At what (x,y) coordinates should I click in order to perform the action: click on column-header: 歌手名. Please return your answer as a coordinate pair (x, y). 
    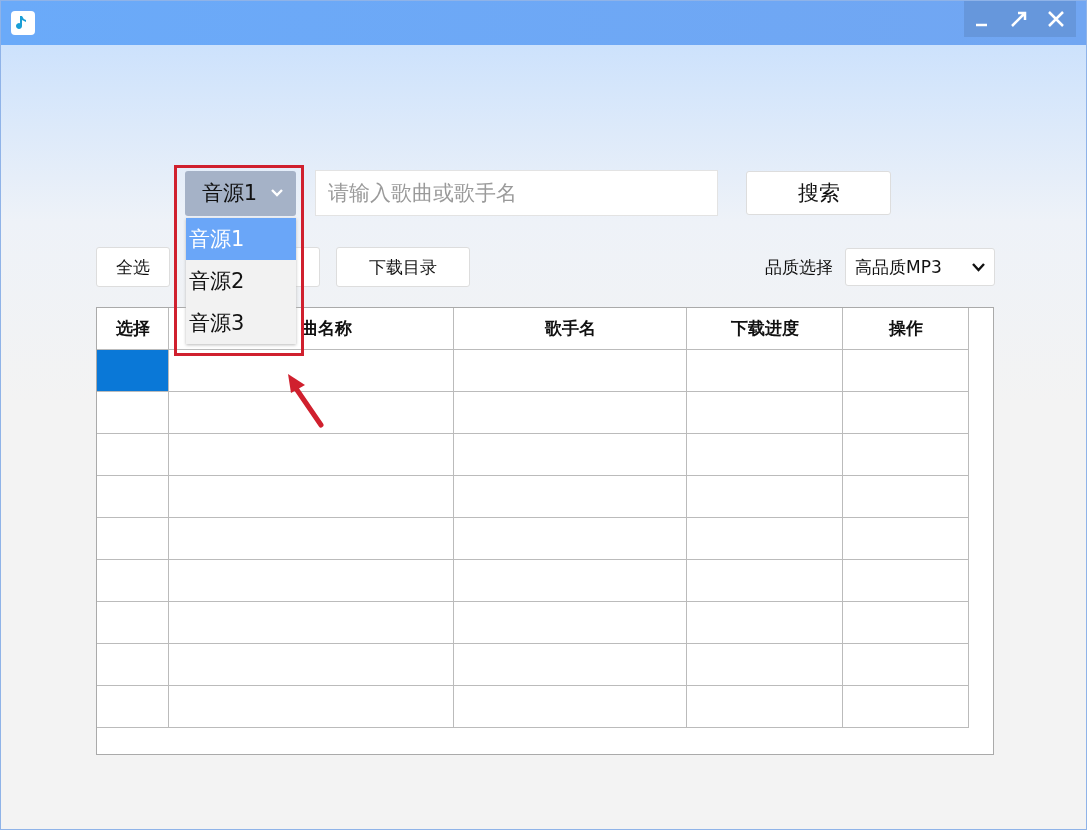
    Looking at the image, I should click on (570, 329).